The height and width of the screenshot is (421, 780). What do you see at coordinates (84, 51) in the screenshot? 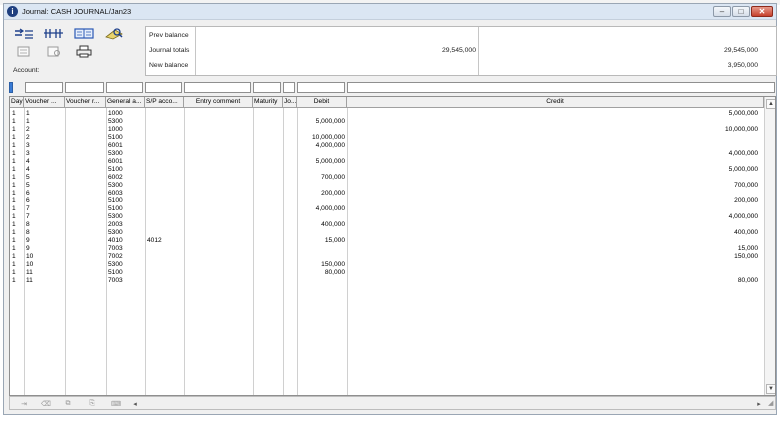
I see `print-button` at bounding box center [84, 51].